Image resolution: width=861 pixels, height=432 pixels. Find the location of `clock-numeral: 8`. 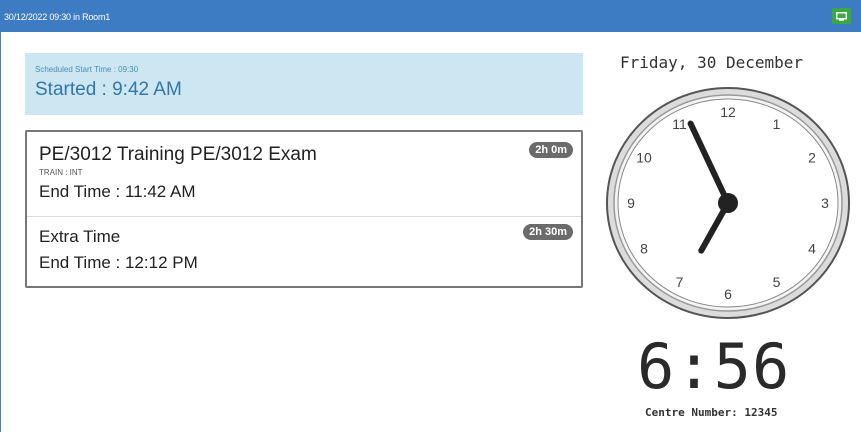

clock-numeral: 8 is located at coordinates (644, 249).